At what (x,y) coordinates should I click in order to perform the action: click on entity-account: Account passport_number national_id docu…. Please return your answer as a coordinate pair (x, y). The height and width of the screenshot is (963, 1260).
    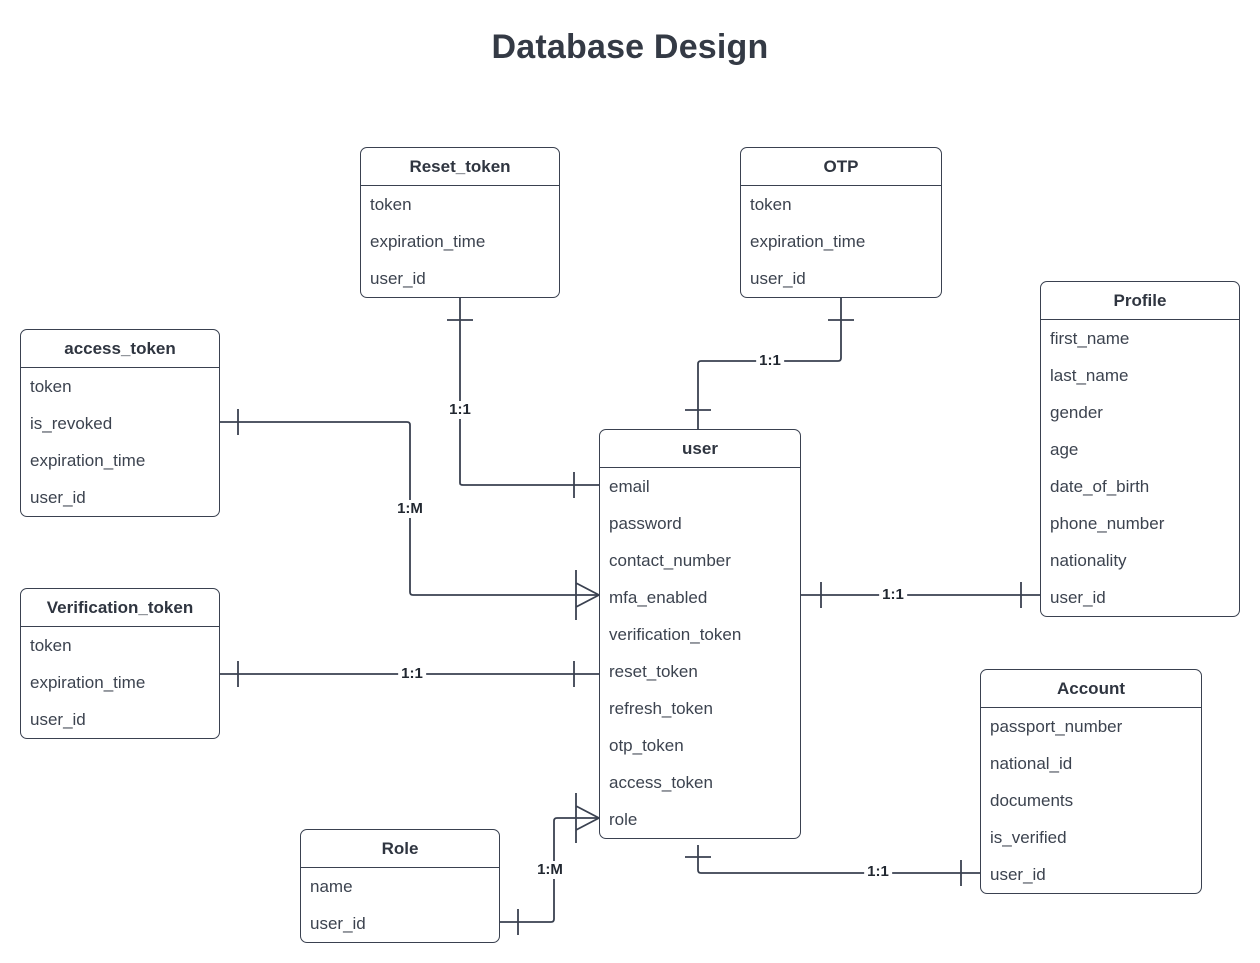
    Looking at the image, I should click on (1091, 781).